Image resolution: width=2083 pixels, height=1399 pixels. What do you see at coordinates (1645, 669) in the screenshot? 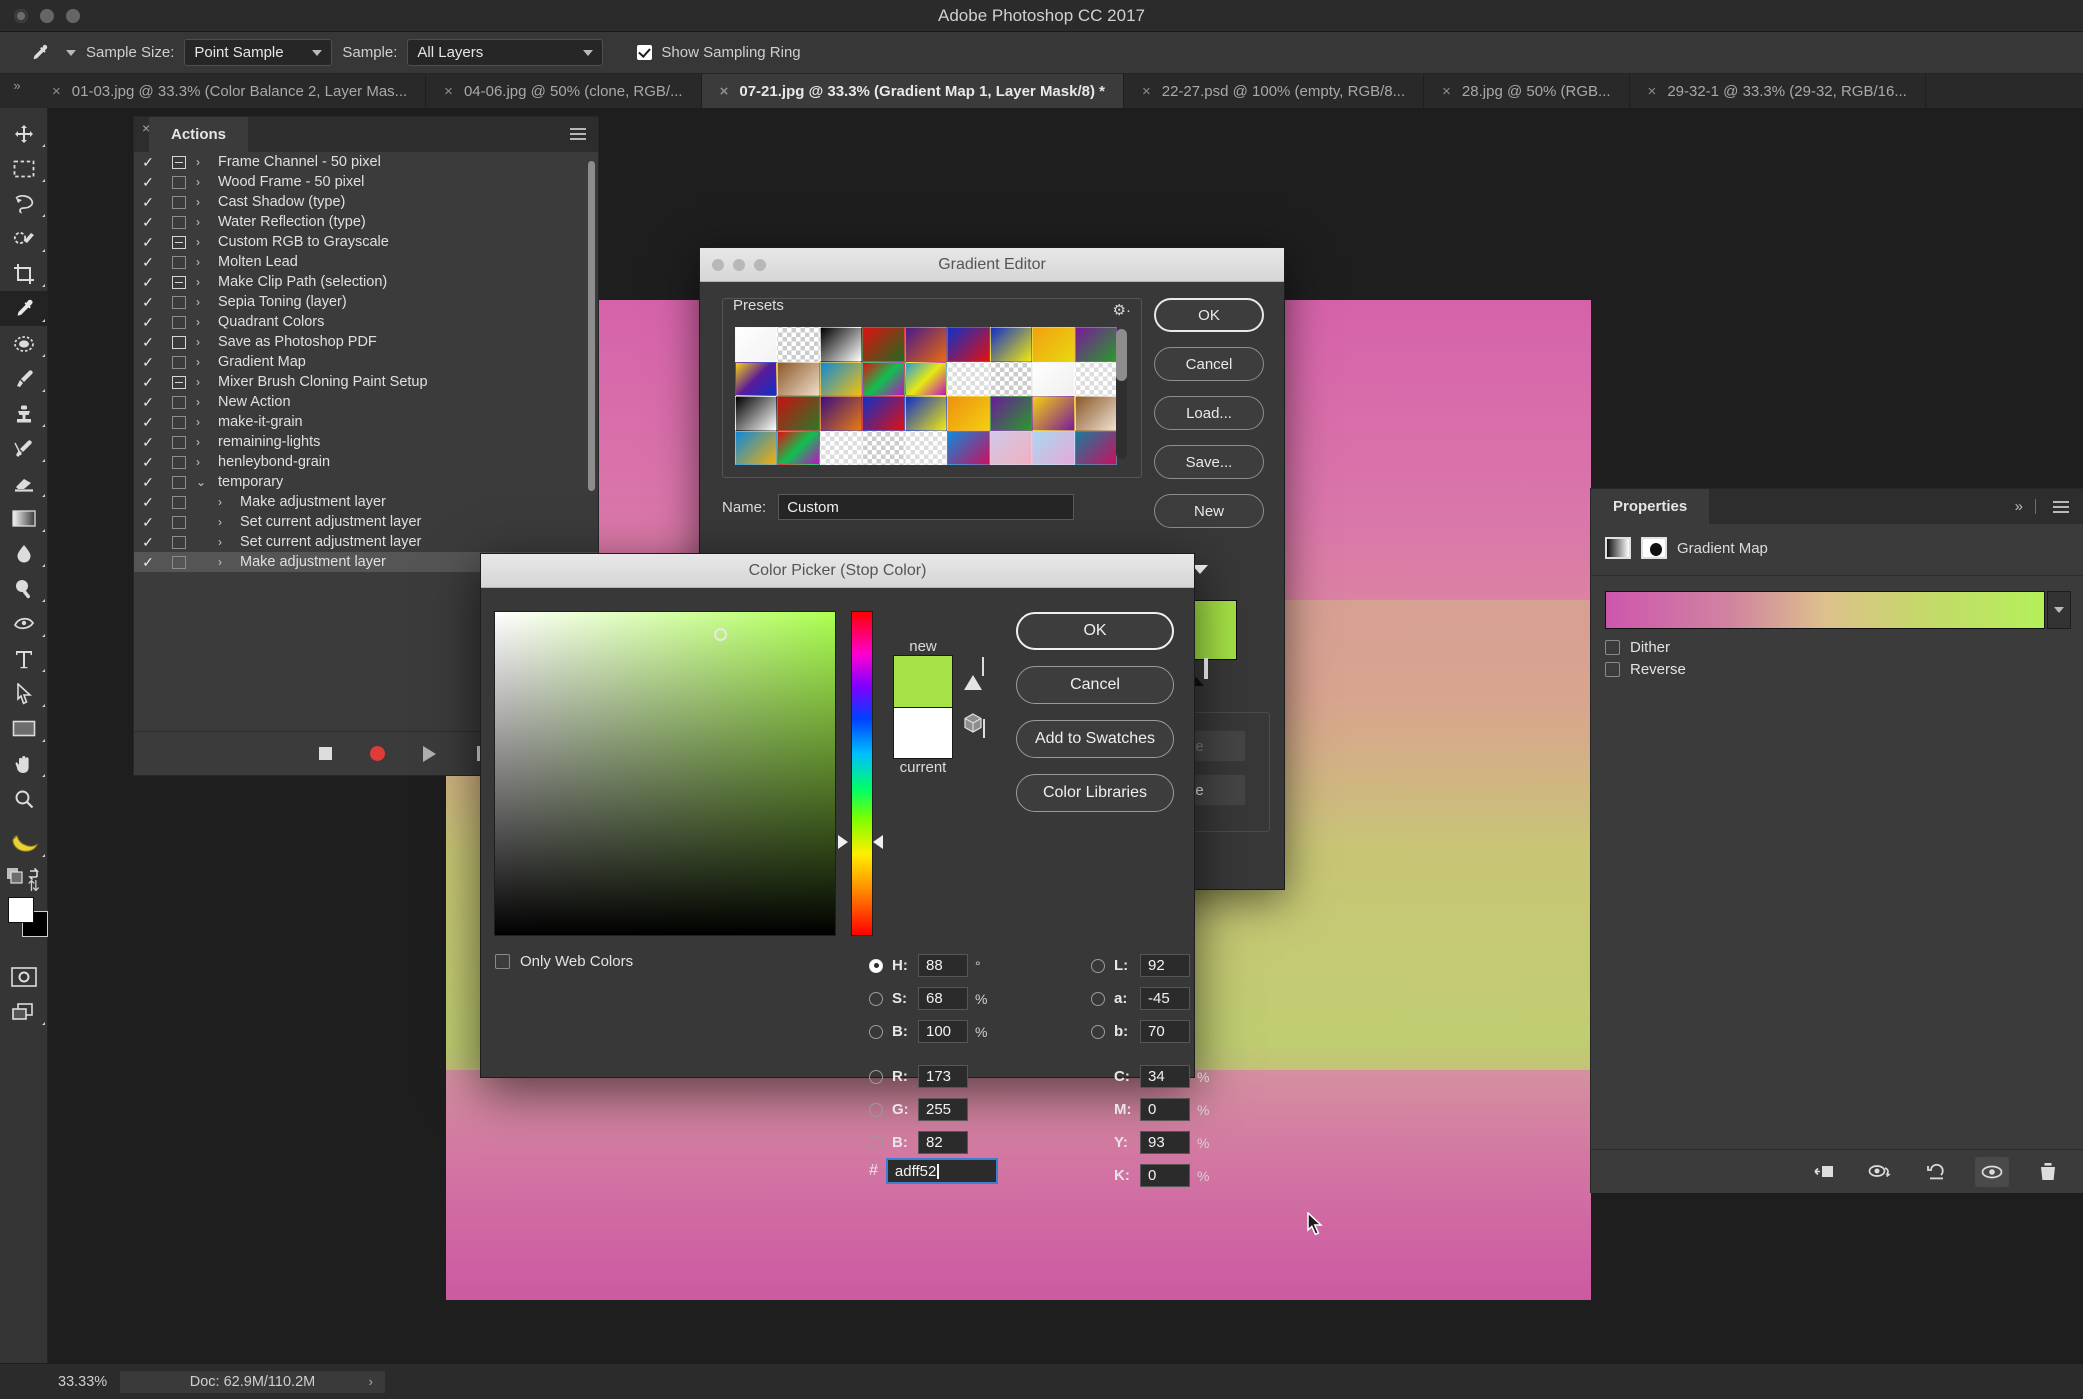
I see `reverse-checkbox: Reverse` at bounding box center [1645, 669].